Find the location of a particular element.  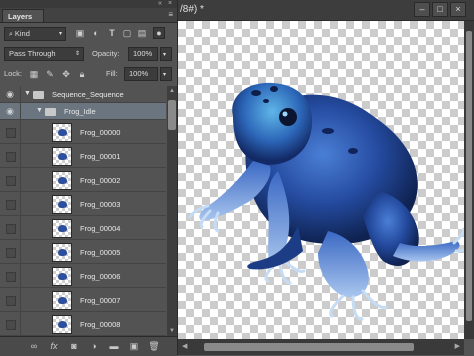

pixel-filter-icon: ▣ is located at coordinates (80, 33).